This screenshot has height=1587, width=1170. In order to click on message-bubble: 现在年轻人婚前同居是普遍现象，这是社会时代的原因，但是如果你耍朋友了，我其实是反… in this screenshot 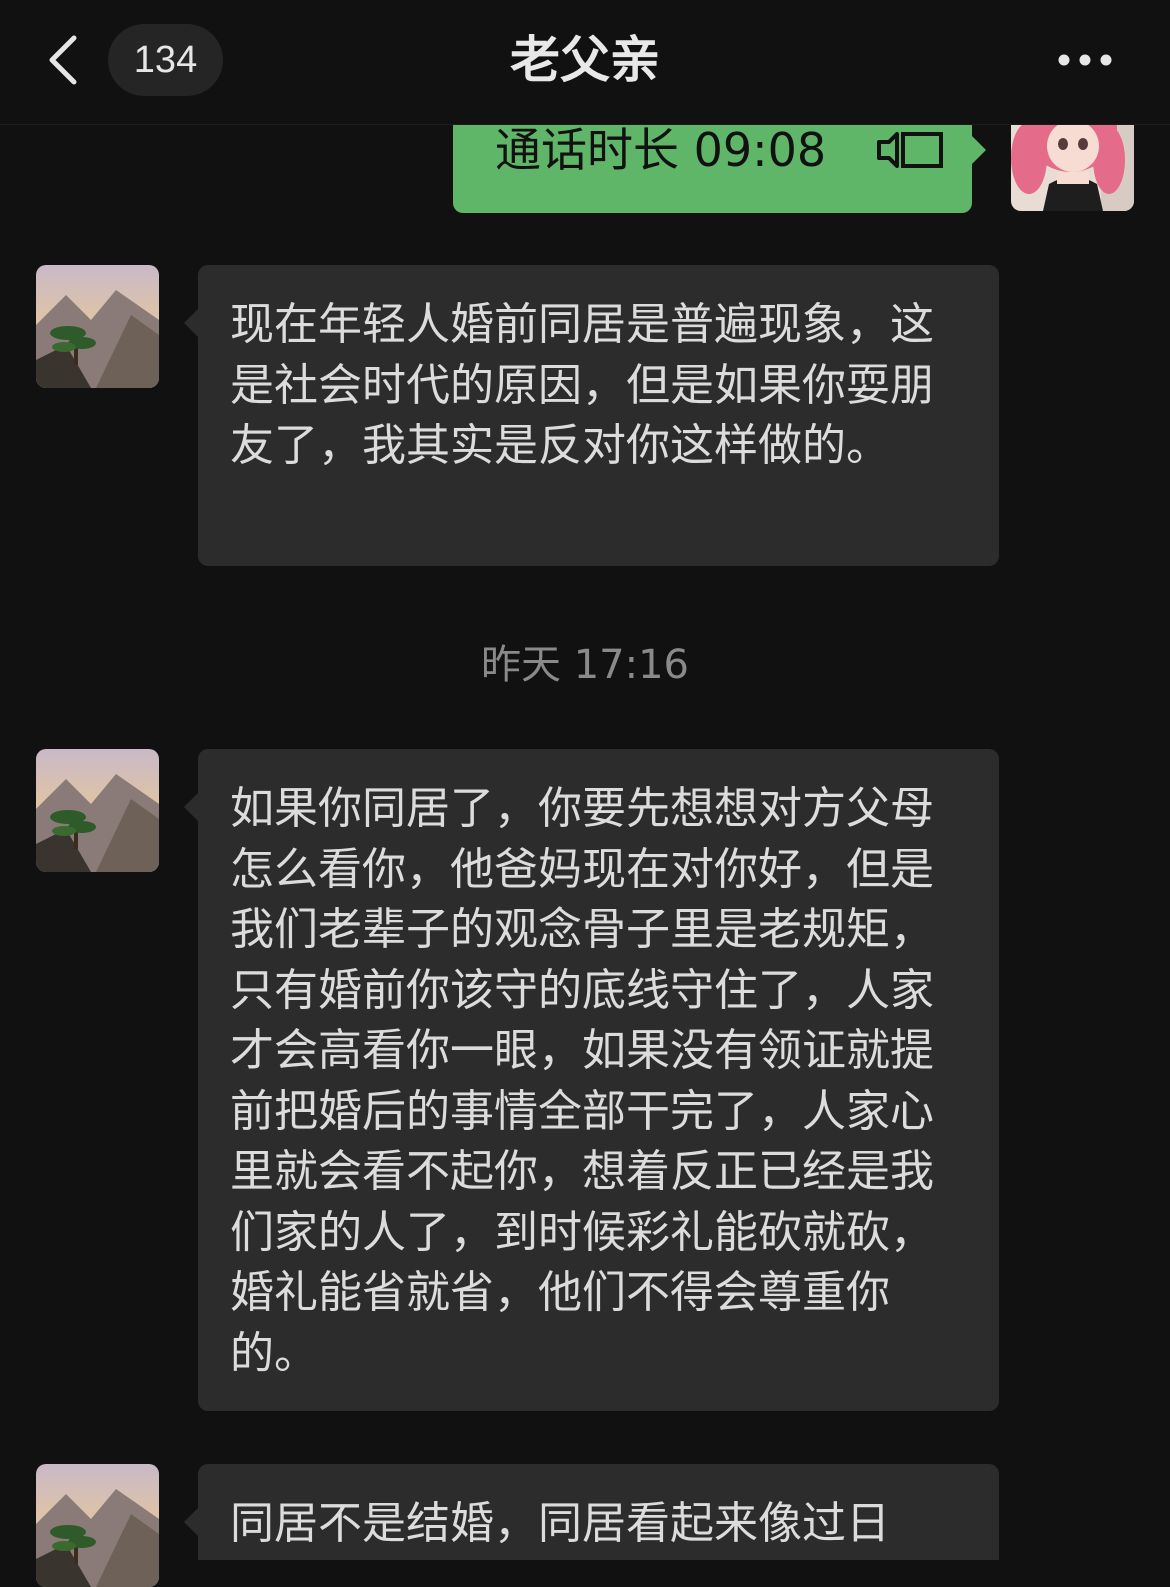, I will do `click(591, 415)`.